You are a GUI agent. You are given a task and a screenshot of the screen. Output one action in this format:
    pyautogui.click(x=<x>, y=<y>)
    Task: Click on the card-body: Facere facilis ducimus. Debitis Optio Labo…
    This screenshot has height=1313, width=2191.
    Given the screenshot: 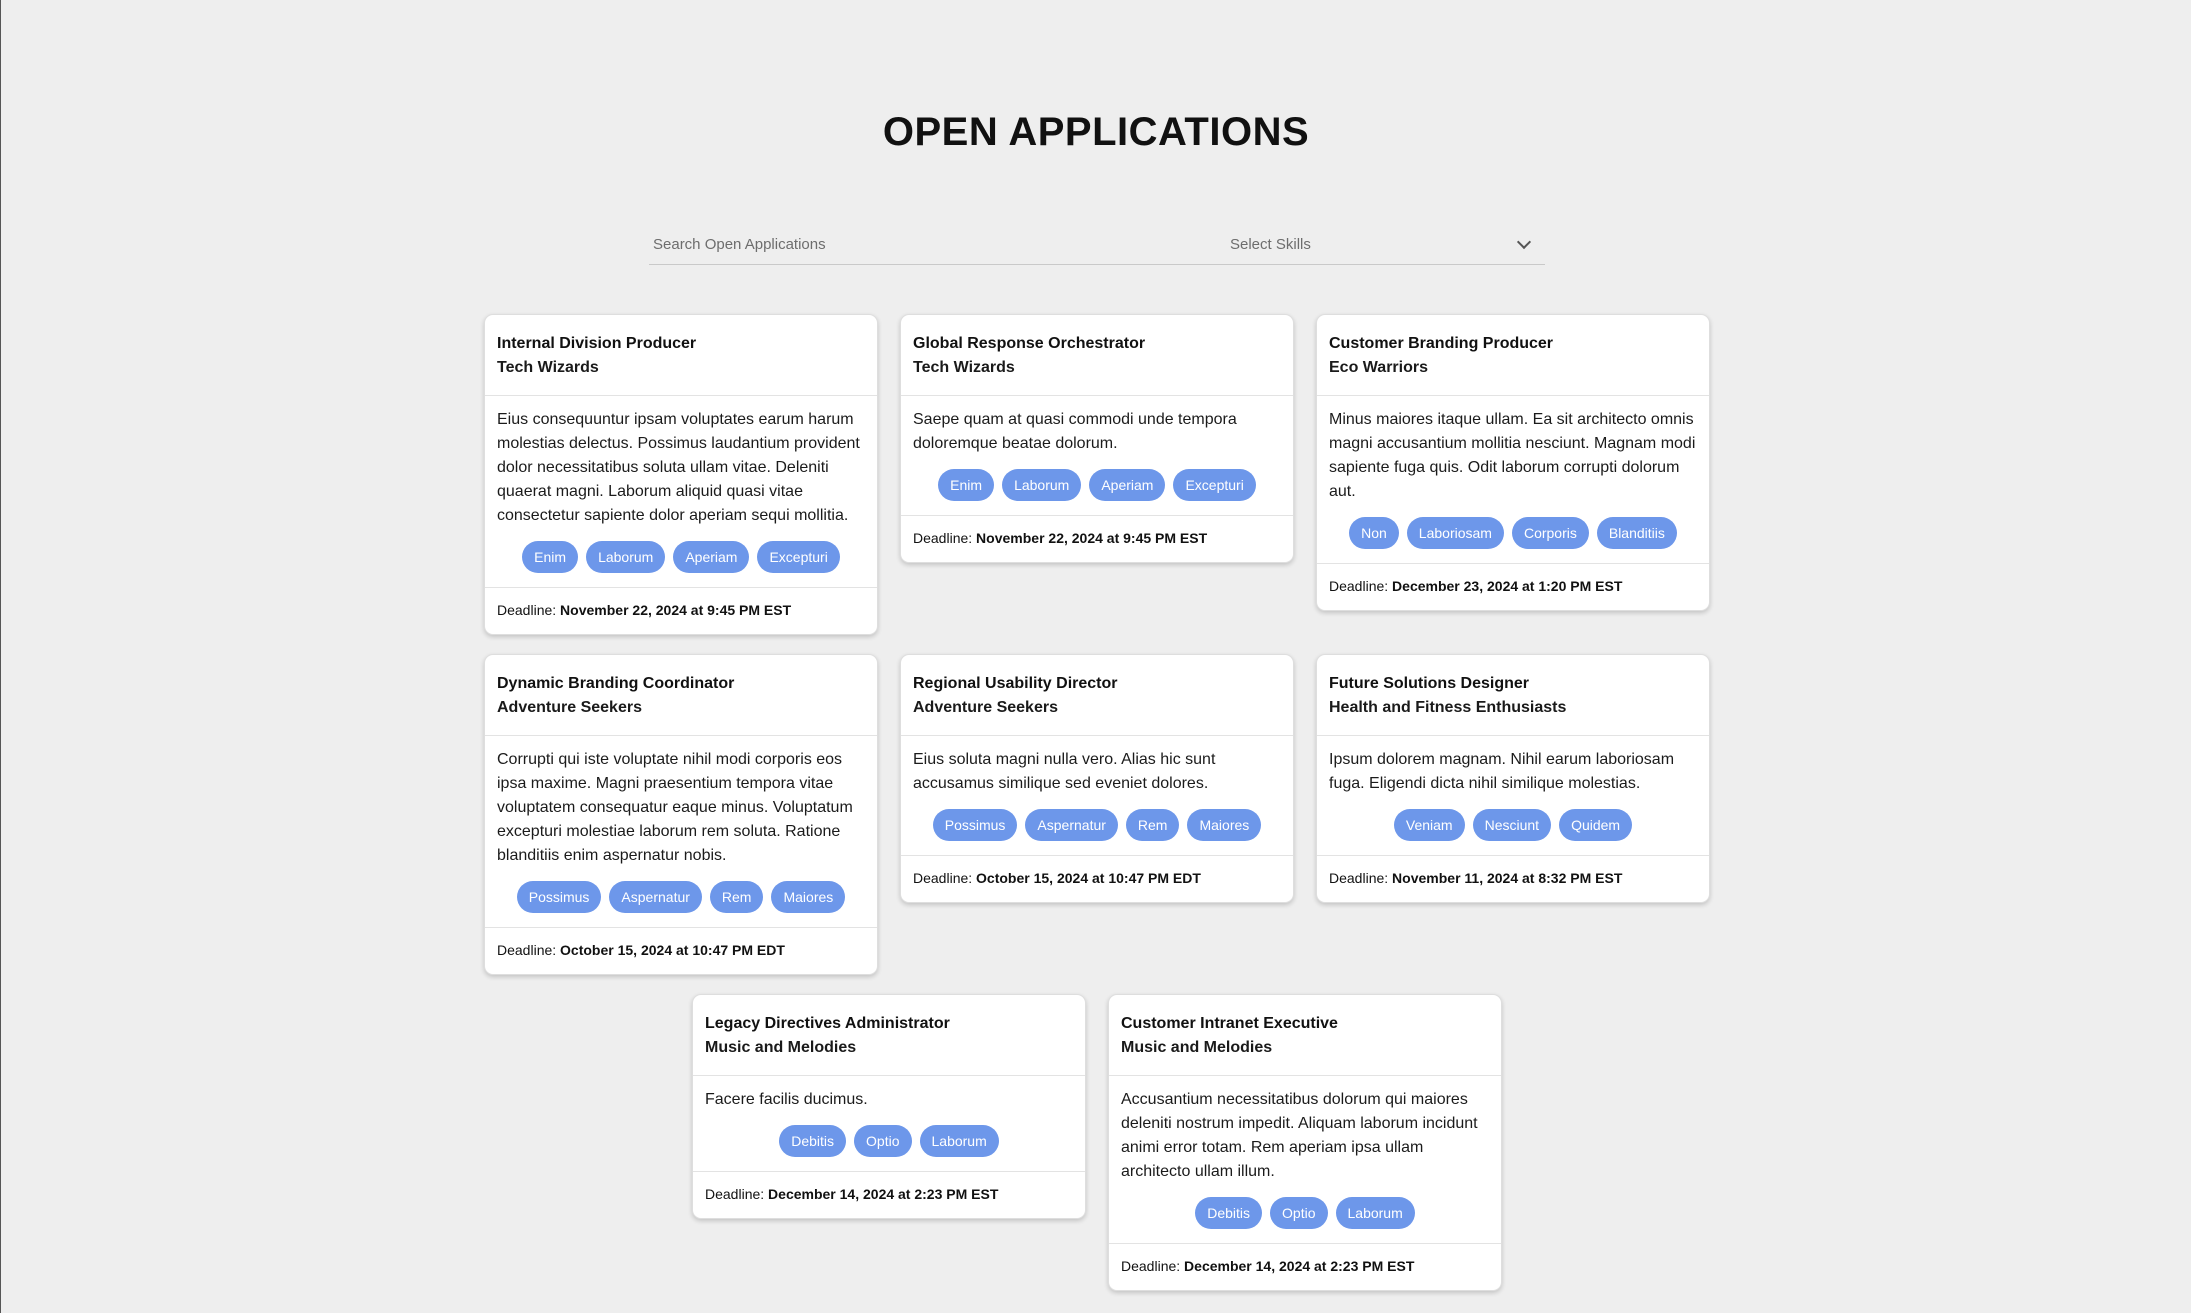 What is the action you would take?
    pyautogui.click(x=889, y=1124)
    